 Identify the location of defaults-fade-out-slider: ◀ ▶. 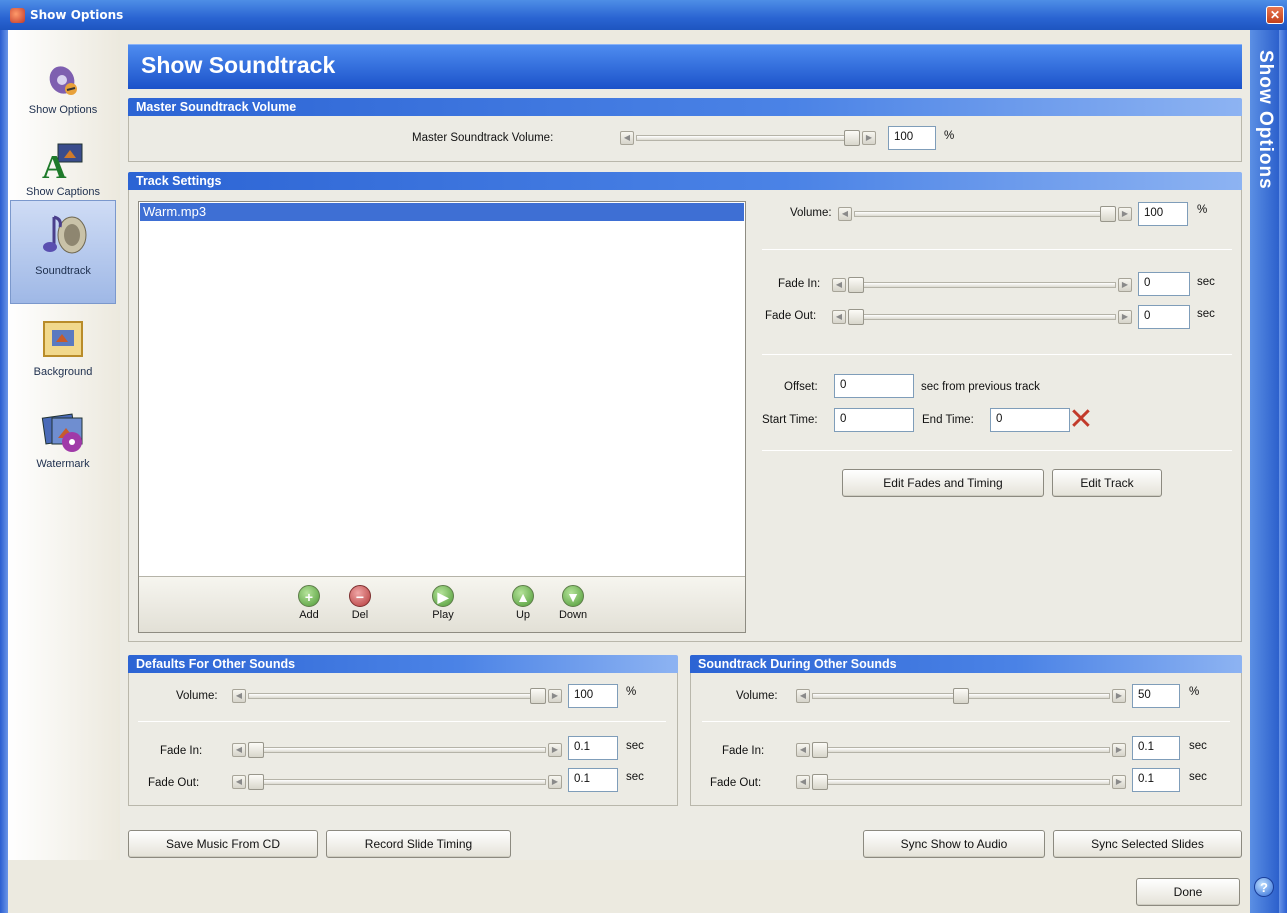
(397, 782).